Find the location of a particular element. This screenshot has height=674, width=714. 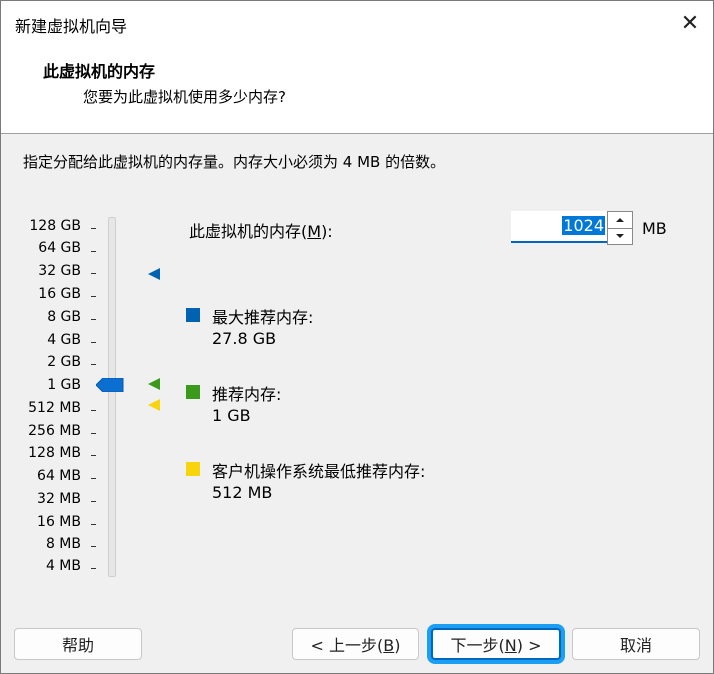

help-button: 帮助 is located at coordinates (78, 644).